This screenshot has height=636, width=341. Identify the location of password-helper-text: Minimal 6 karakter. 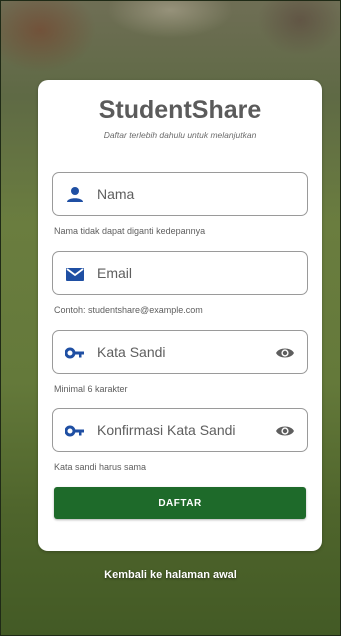
(91, 389).